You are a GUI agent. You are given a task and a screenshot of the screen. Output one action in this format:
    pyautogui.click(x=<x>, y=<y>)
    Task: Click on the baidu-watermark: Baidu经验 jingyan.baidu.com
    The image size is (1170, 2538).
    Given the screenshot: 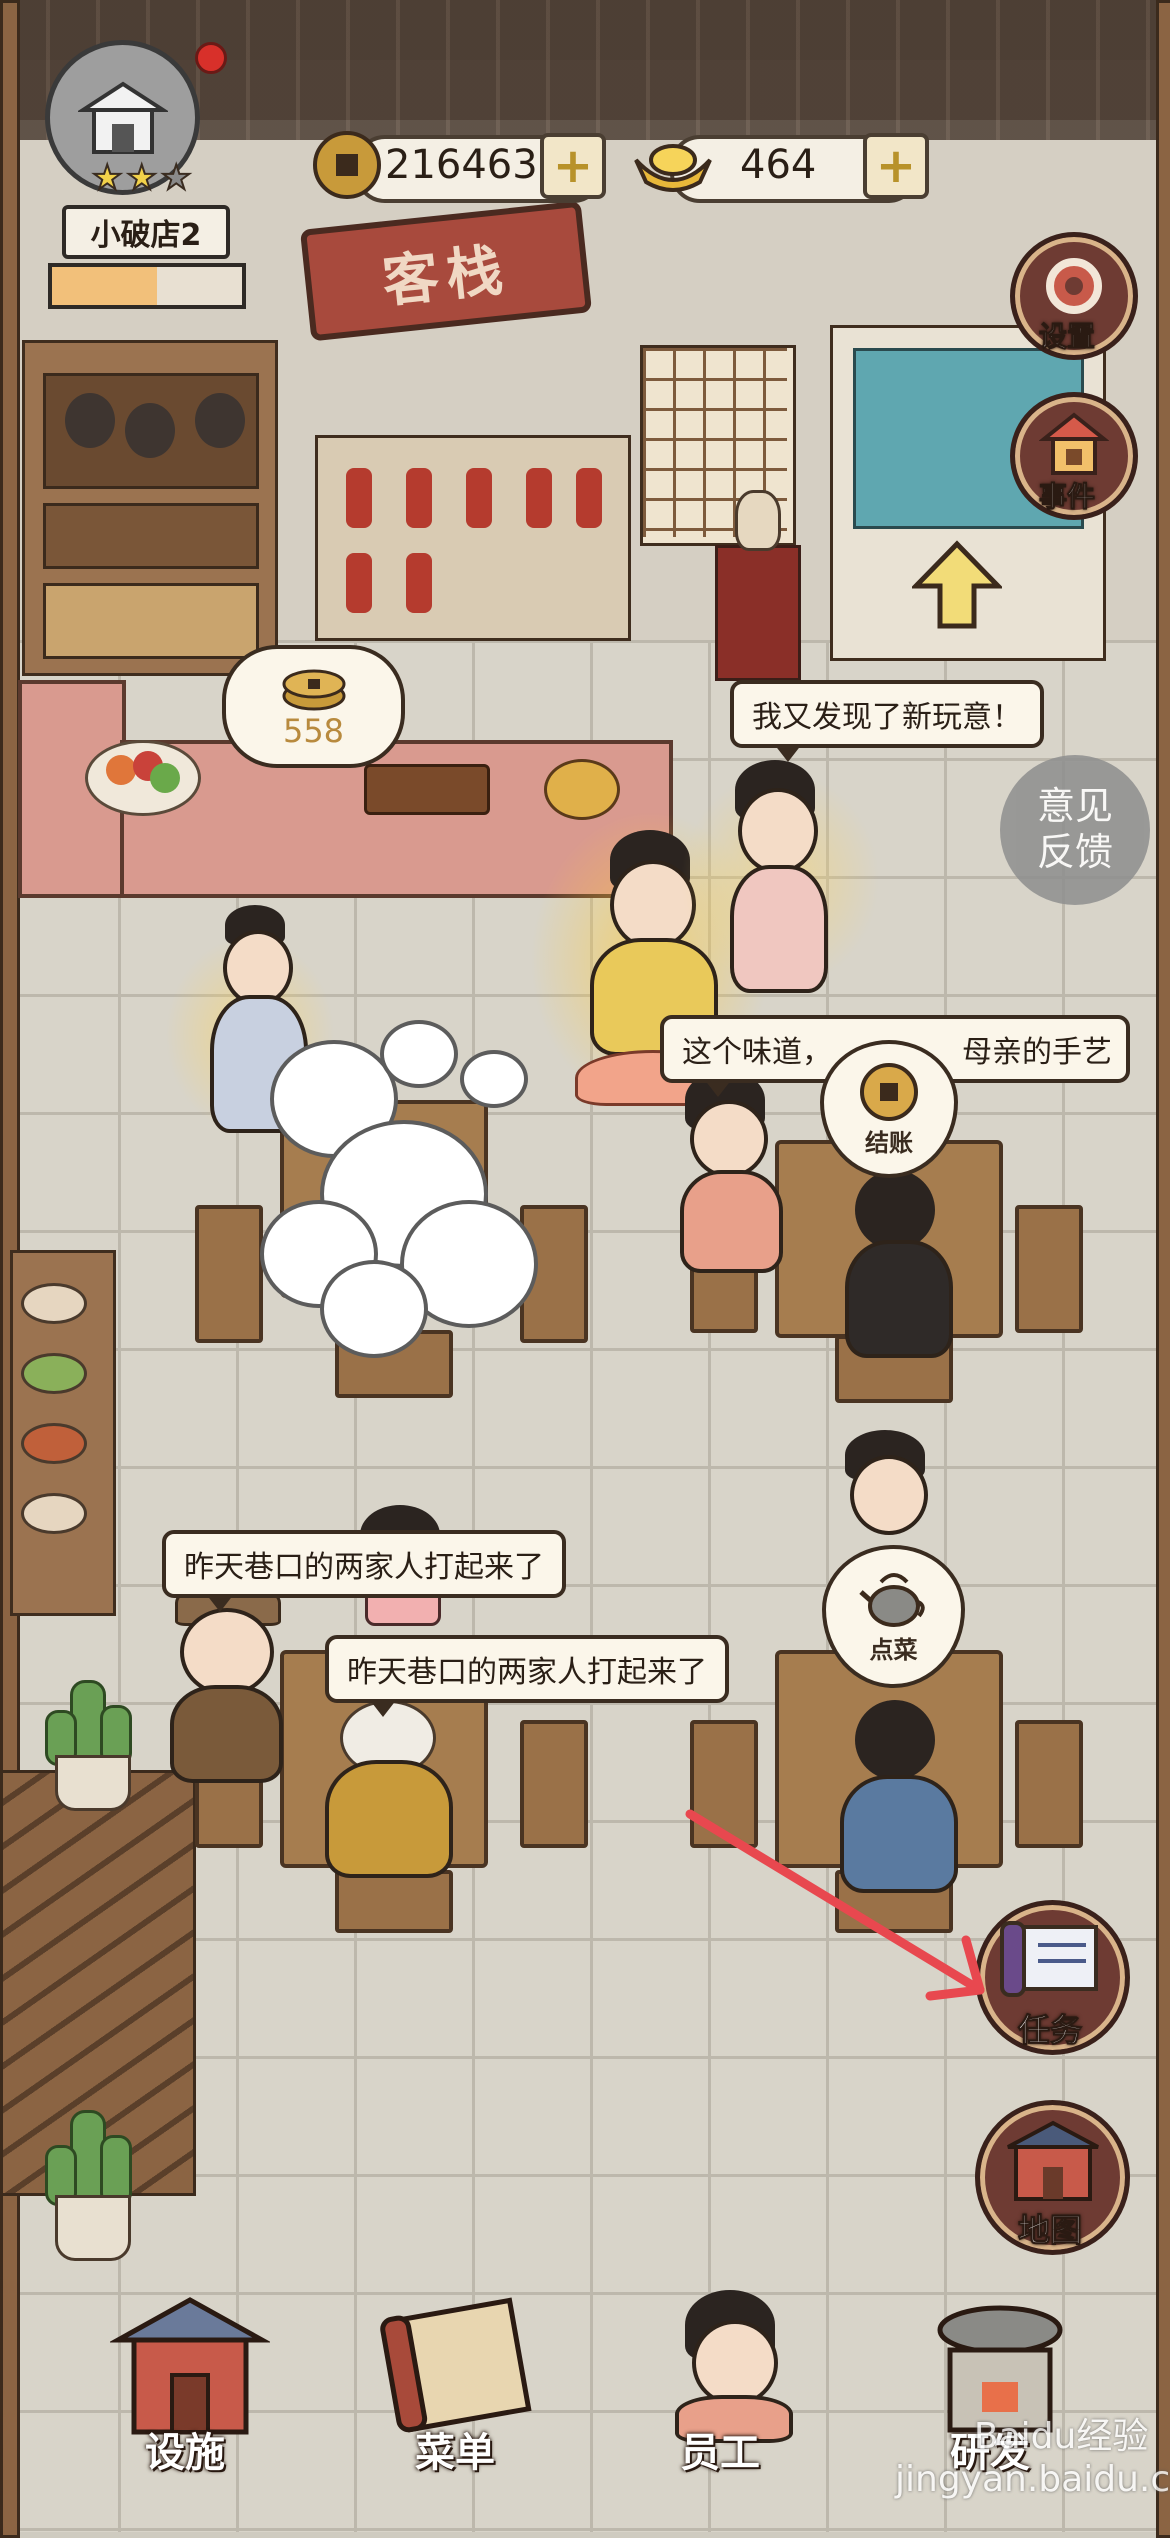 What is the action you would take?
    pyautogui.click(x=1032, y=2458)
    